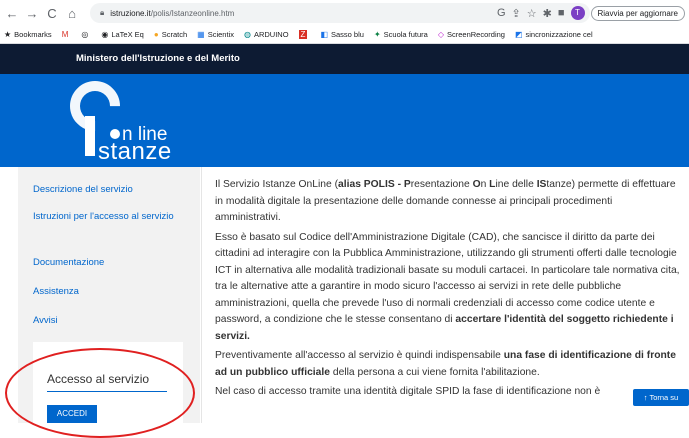 Image resolution: width=689 pixels, height=438 pixels. What do you see at coordinates (201, 34) in the screenshot?
I see `scientix-icon: ▦` at bounding box center [201, 34].